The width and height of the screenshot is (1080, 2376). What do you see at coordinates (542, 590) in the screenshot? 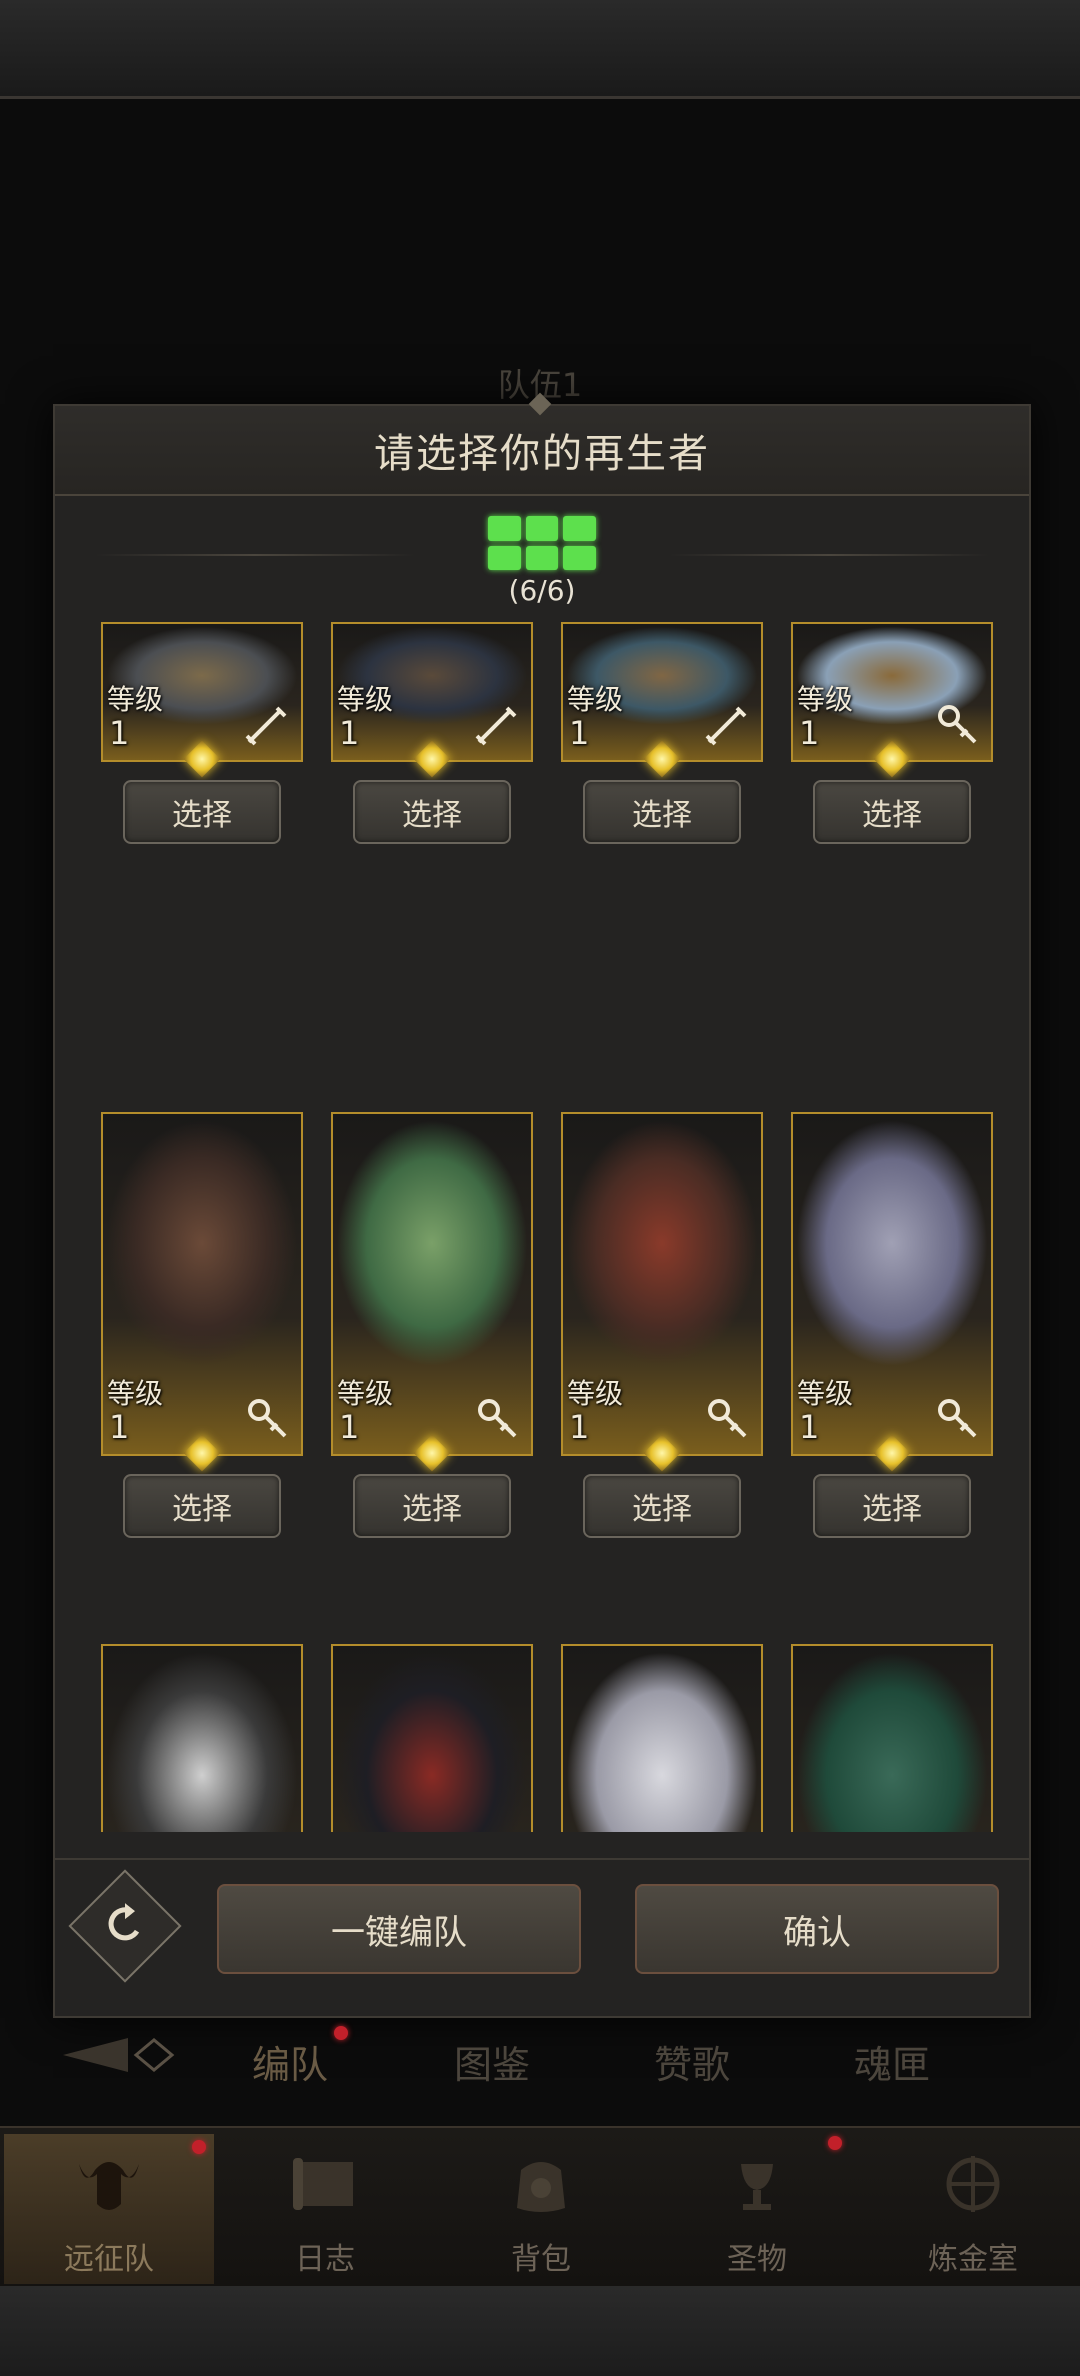
I see `team-count: (6/6)` at bounding box center [542, 590].